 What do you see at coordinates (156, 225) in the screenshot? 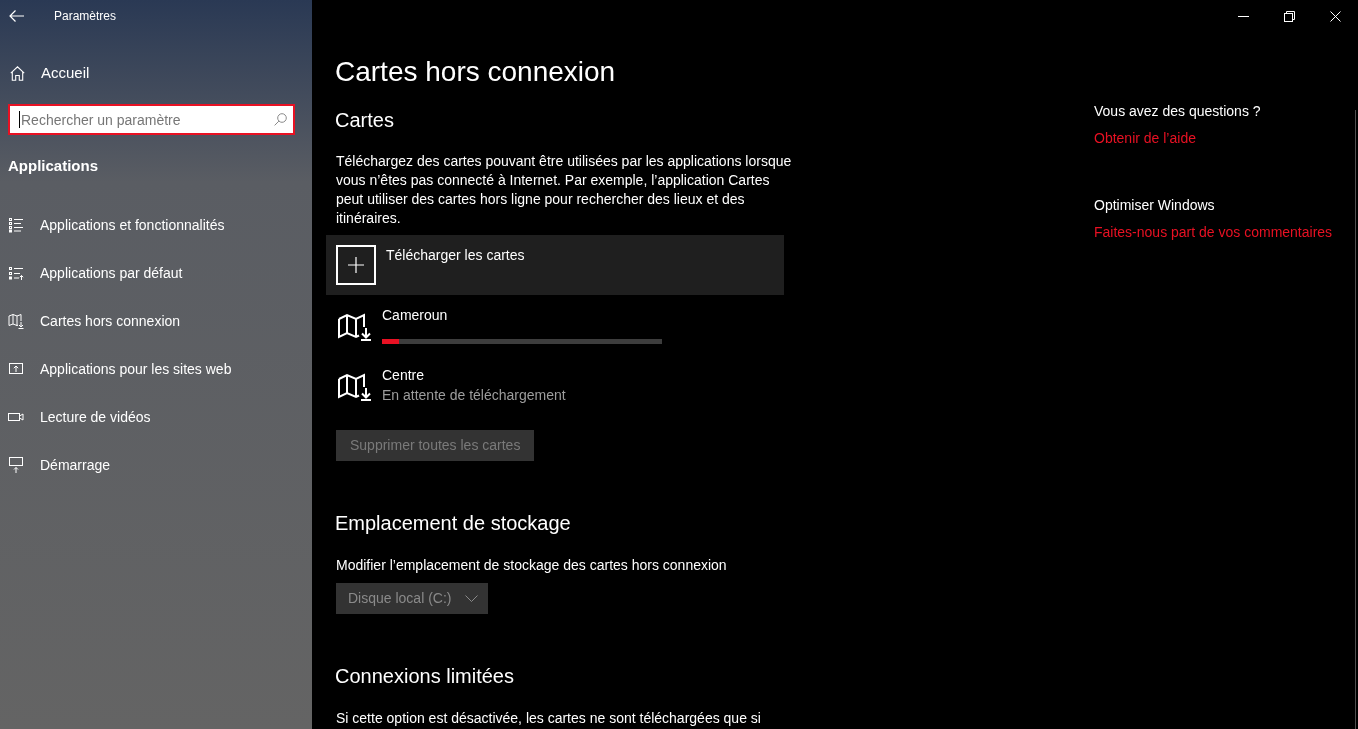
I see `nav-item: Applications et fonctionnalités` at bounding box center [156, 225].